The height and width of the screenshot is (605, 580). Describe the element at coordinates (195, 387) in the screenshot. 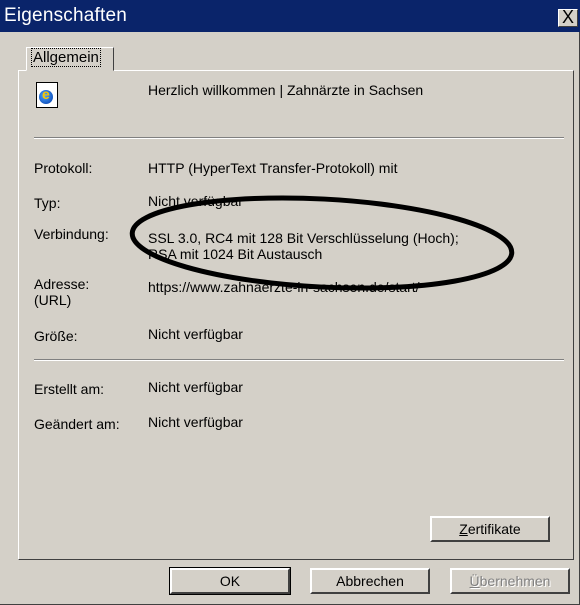

I see `created-value: Nicht verfügbar` at that location.